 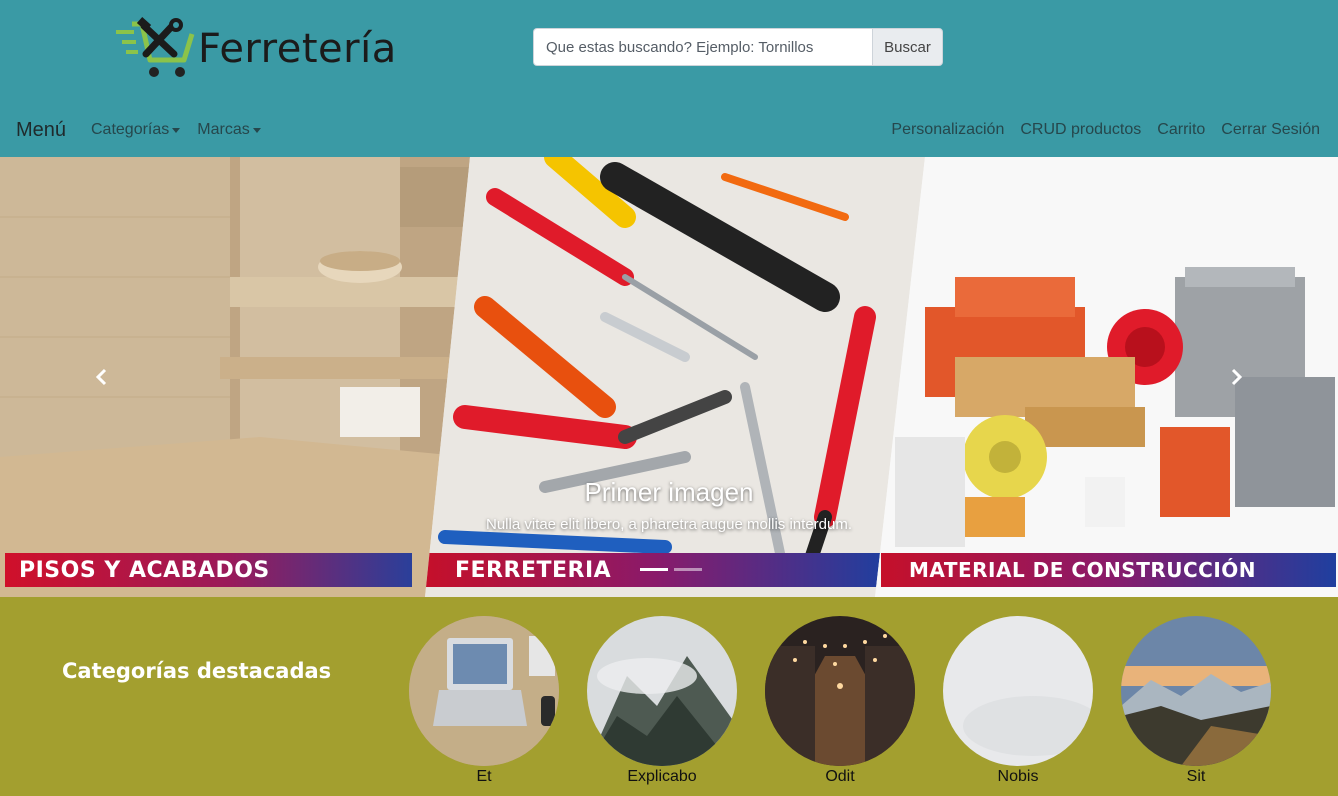 I want to click on carousel-prev-button, so click(x=102, y=377).